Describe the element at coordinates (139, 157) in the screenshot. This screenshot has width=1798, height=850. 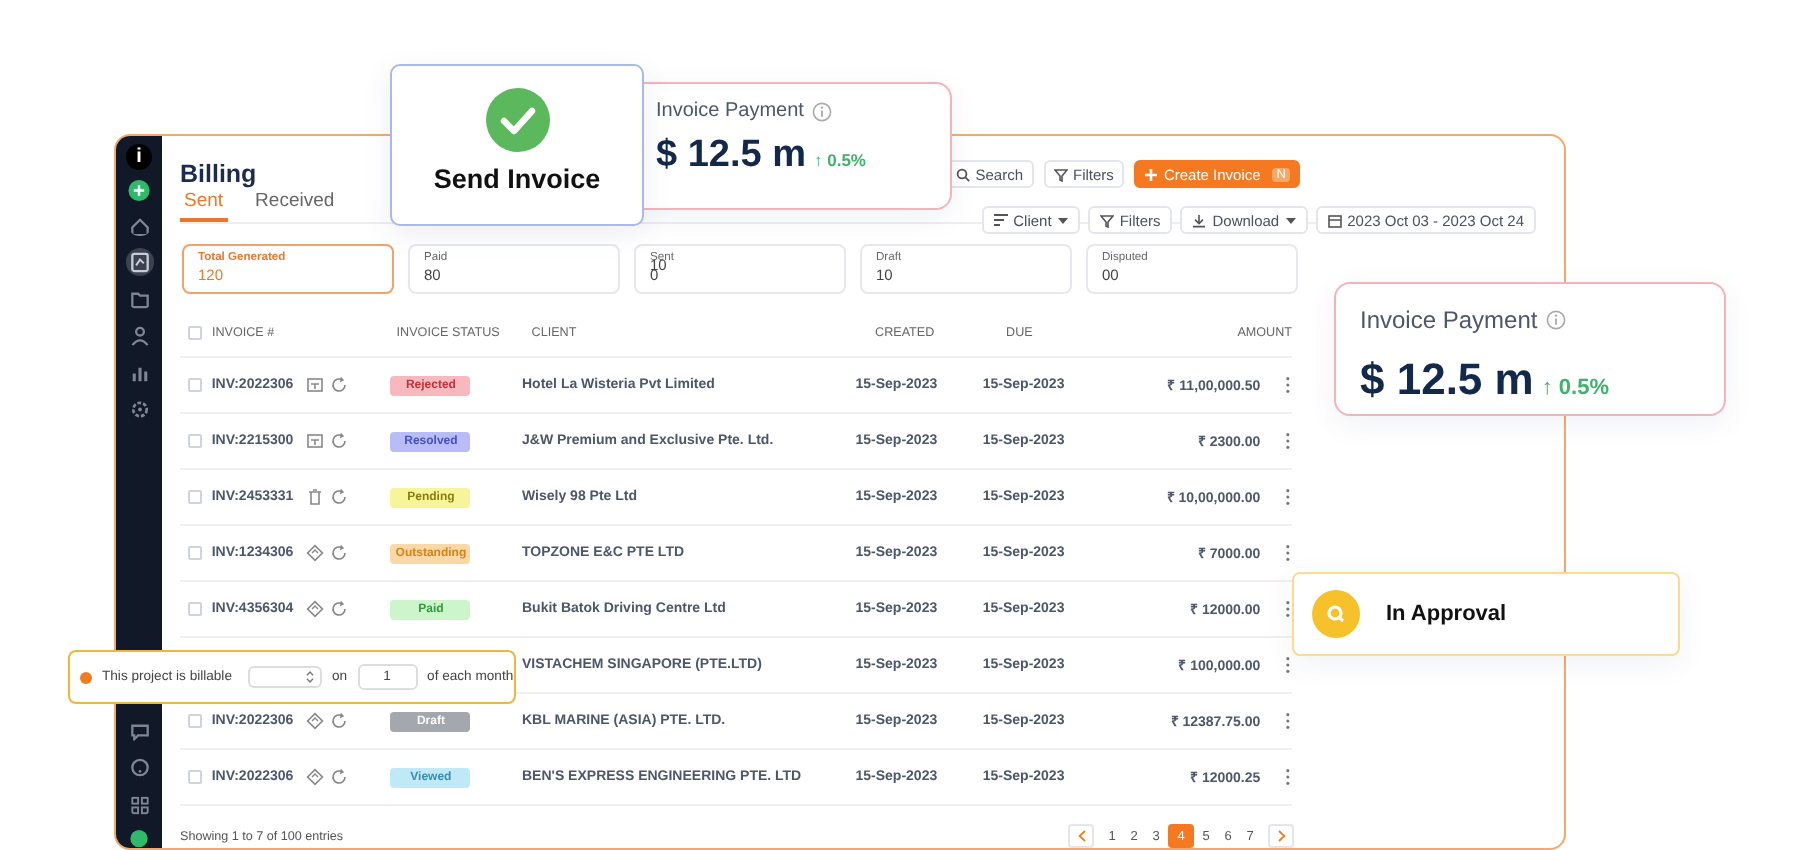
I see `logo: i` at that location.